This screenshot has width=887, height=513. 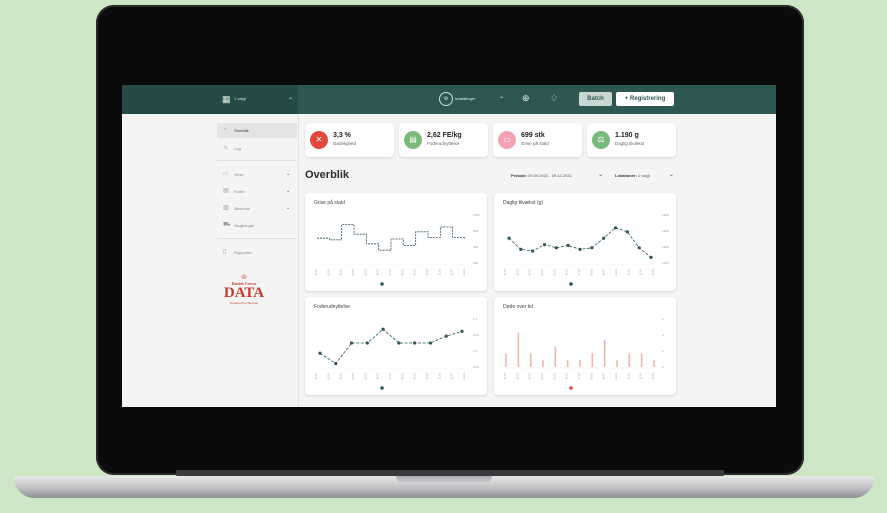 What do you see at coordinates (257, 130) in the screenshot?
I see `sidebar-item-overblik: ◔ Overblik` at bounding box center [257, 130].